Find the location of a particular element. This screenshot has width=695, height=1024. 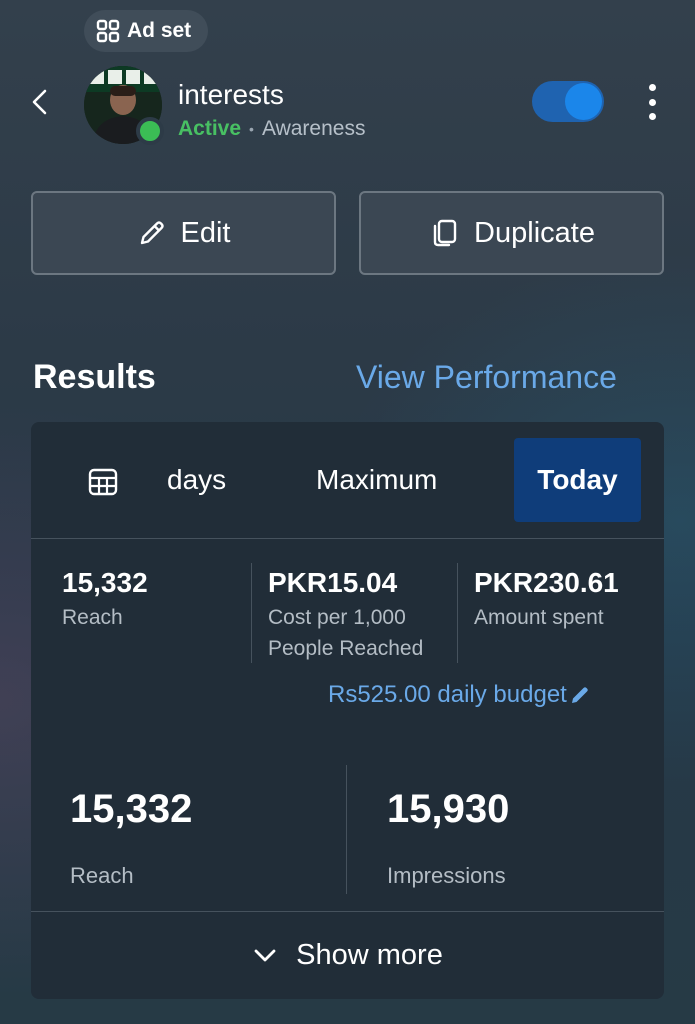

objective-label: Awareness is located at coordinates (313, 128).